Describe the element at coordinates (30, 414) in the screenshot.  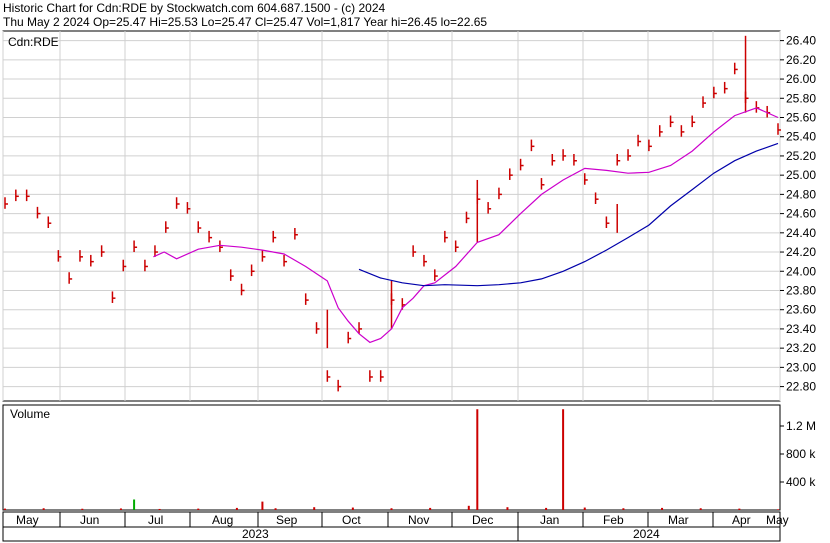
I see `volume-label: Volume` at that location.